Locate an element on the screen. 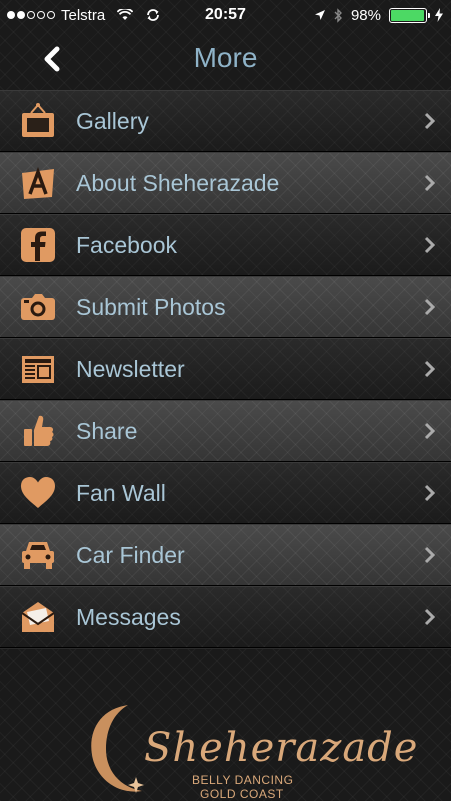 This screenshot has width=451, height=801. status-bar: Telstra 20:57 98% is located at coordinates (225, 15).